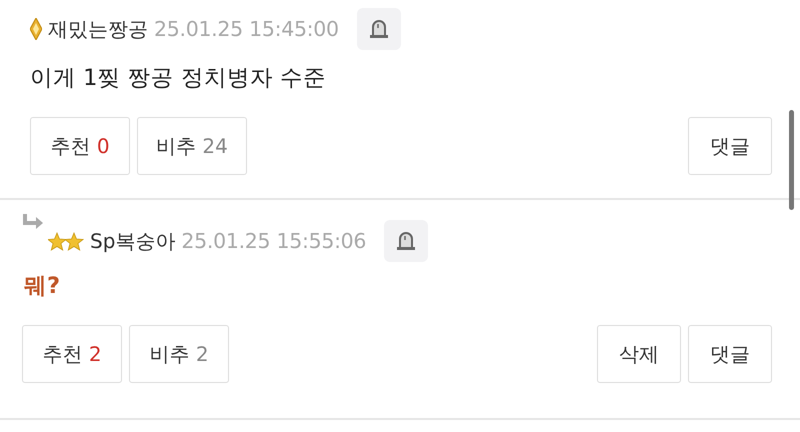  Describe the element at coordinates (639, 354) in the screenshot. I see `action-button: 삭제` at that location.